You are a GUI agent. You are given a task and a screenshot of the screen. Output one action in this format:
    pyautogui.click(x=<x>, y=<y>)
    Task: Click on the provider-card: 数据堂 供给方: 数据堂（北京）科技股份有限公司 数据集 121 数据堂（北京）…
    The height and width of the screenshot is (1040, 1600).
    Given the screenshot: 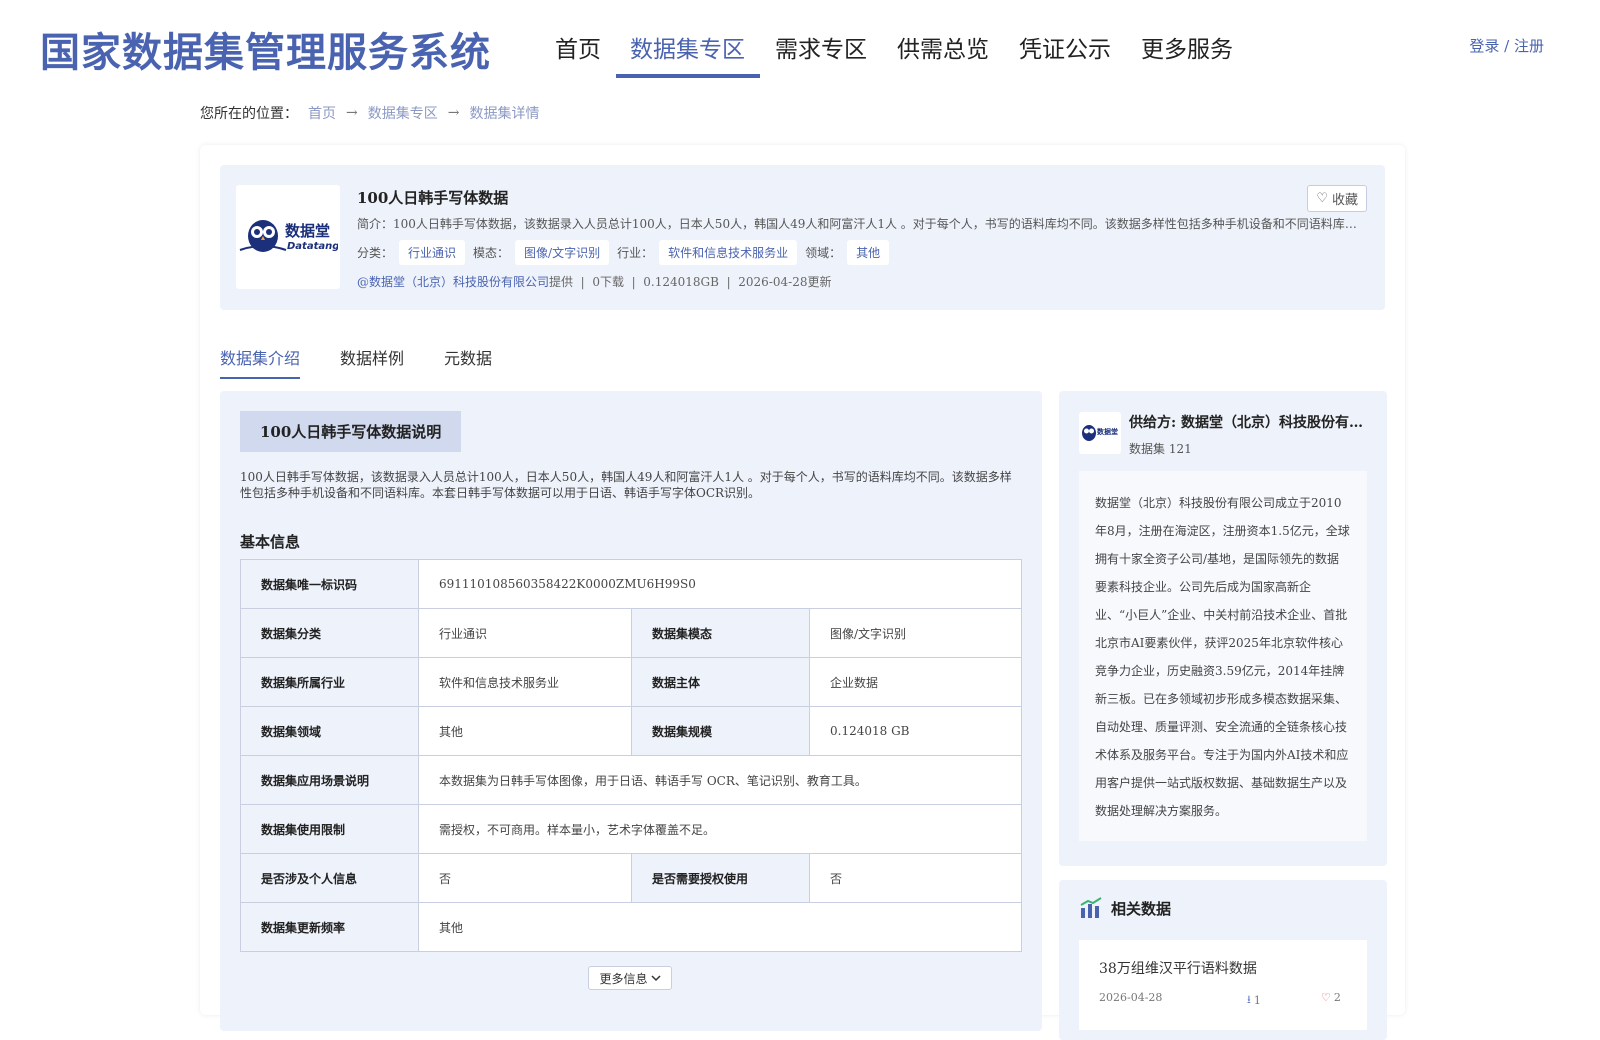 What is the action you would take?
    pyautogui.click(x=1223, y=628)
    